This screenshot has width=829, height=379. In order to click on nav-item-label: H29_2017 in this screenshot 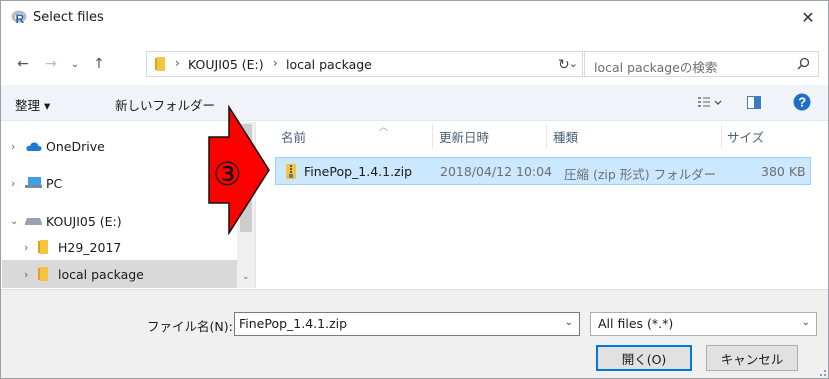, I will do `click(90, 247)`.